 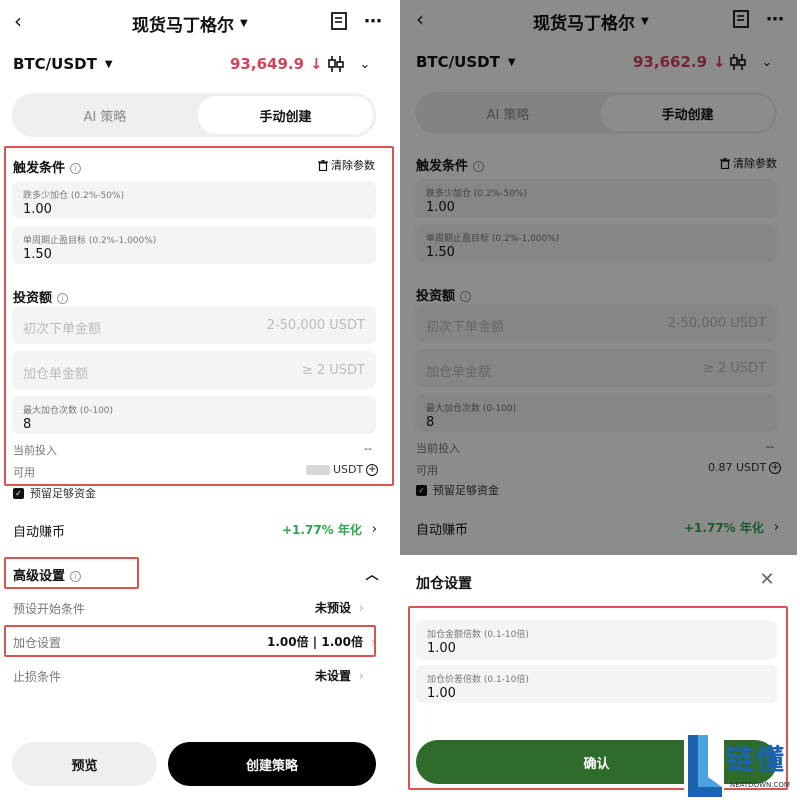 I want to click on create-strategy-button: 创建策略, so click(x=272, y=764).